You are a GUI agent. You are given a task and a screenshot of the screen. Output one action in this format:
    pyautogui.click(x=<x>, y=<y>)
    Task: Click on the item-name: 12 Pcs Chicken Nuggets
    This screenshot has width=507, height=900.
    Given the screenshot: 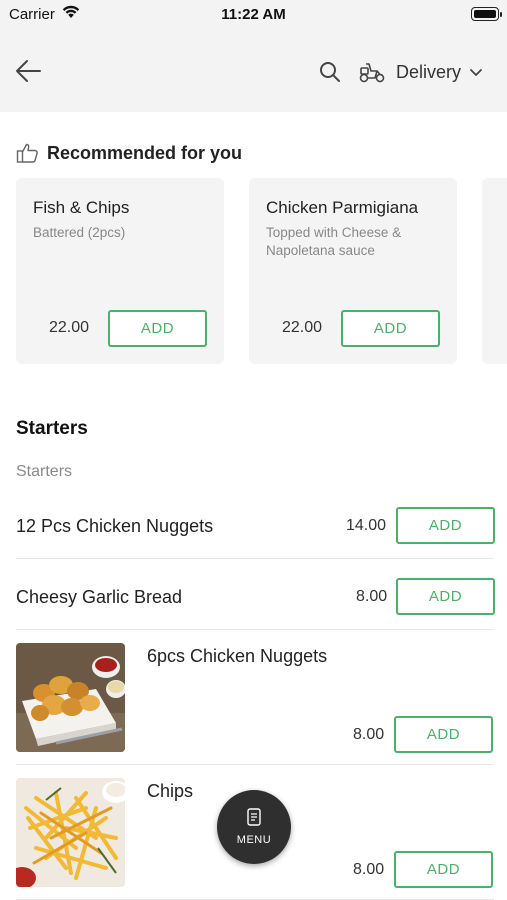 What is the action you would take?
    pyautogui.click(x=115, y=526)
    